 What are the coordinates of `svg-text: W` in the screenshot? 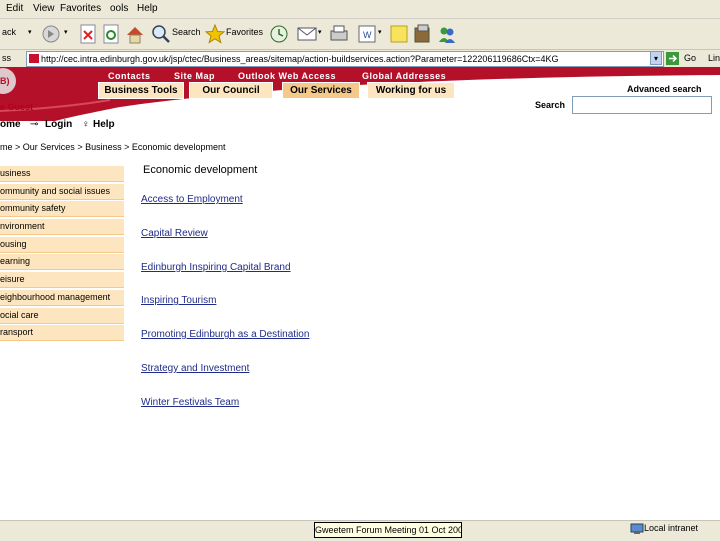 It's located at (367, 35).